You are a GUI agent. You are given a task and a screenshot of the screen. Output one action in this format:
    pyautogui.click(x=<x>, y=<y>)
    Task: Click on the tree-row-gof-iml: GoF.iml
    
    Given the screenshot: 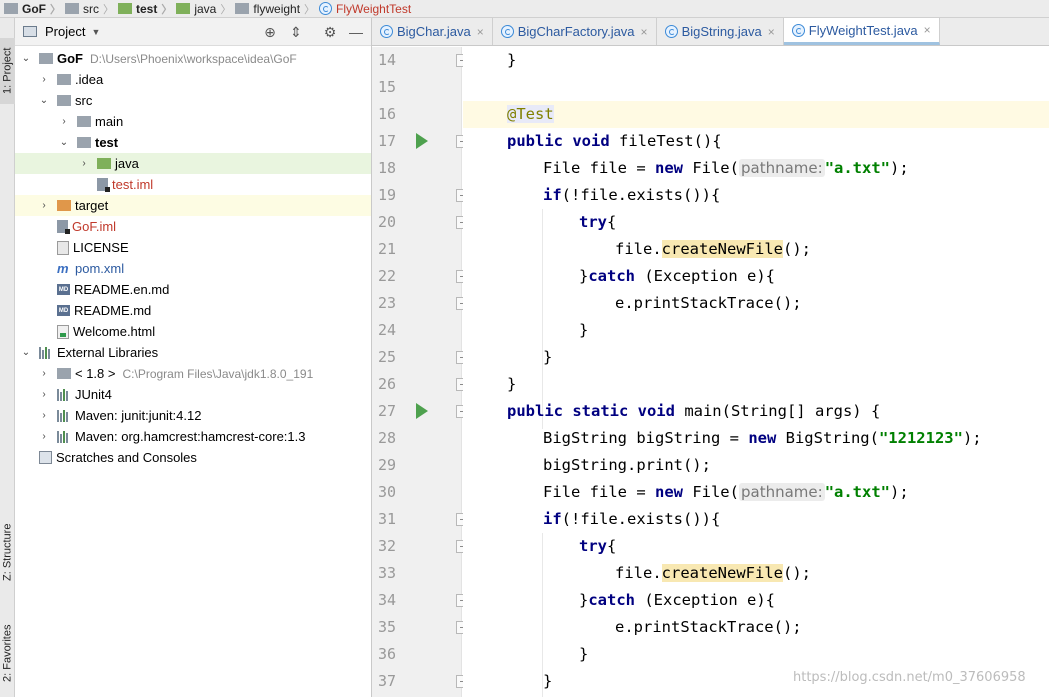 What is the action you would take?
    pyautogui.click(x=193, y=226)
    